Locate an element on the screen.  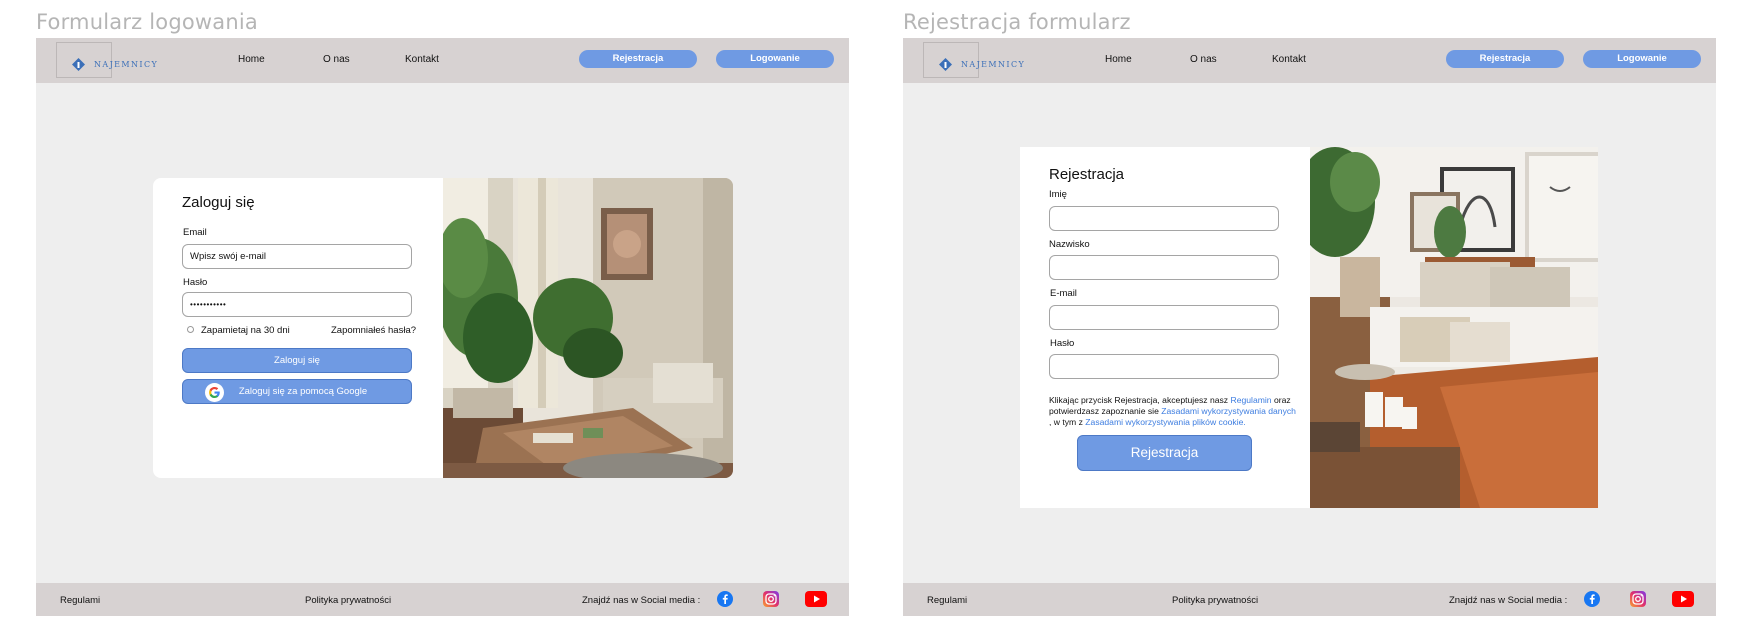
bedroom-photo is located at coordinates (1454, 327).